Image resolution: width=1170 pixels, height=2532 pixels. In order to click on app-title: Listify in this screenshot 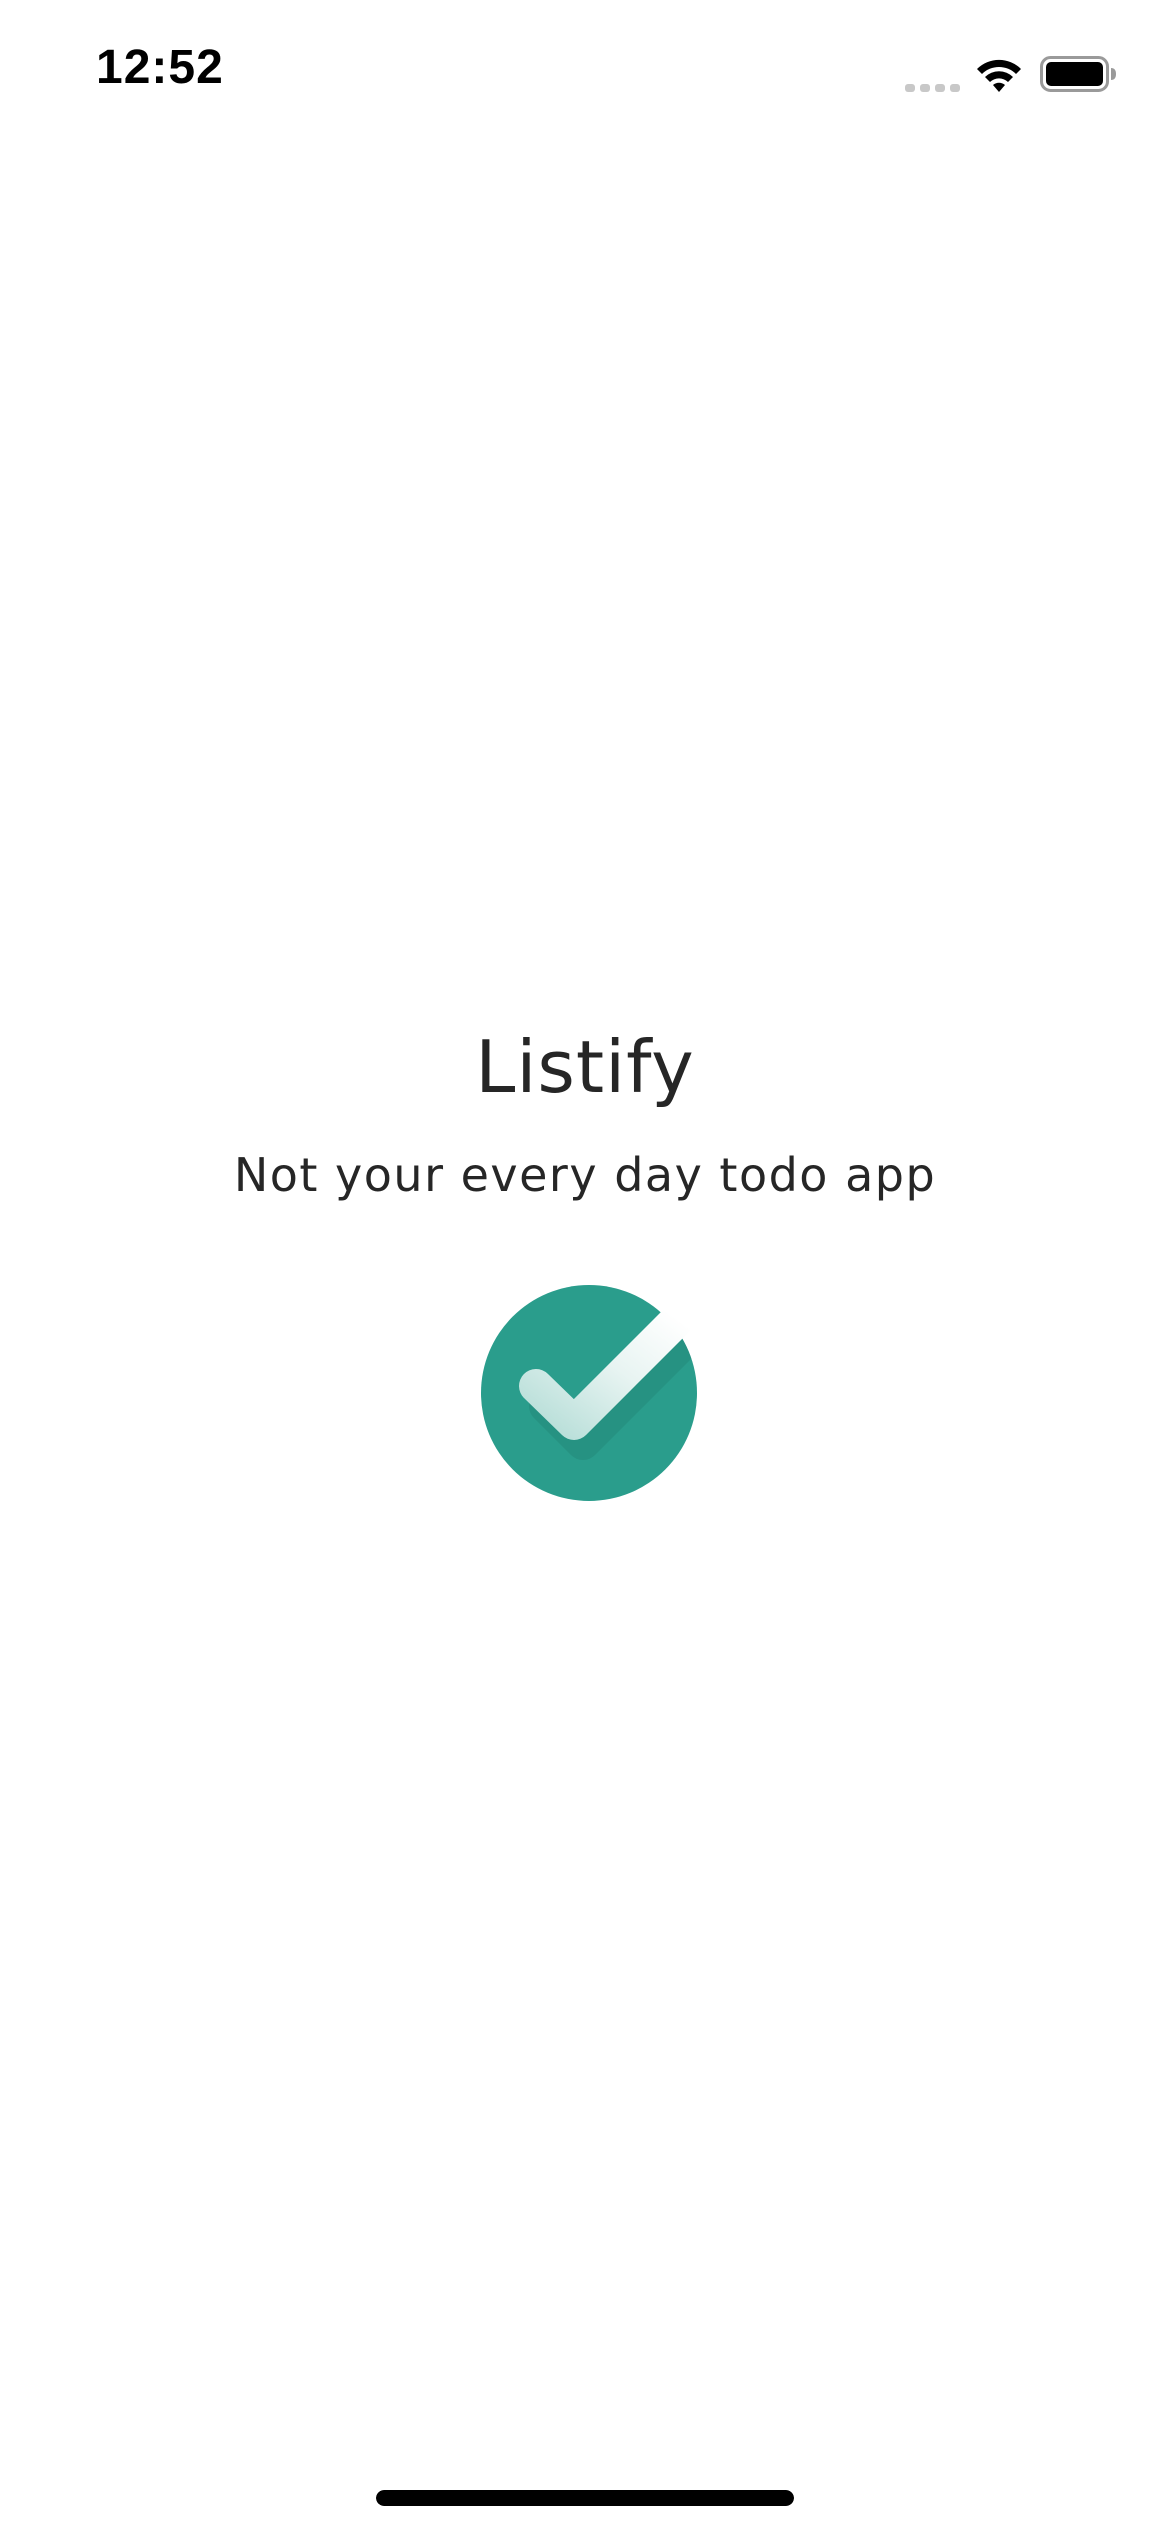, I will do `click(585, 1067)`.